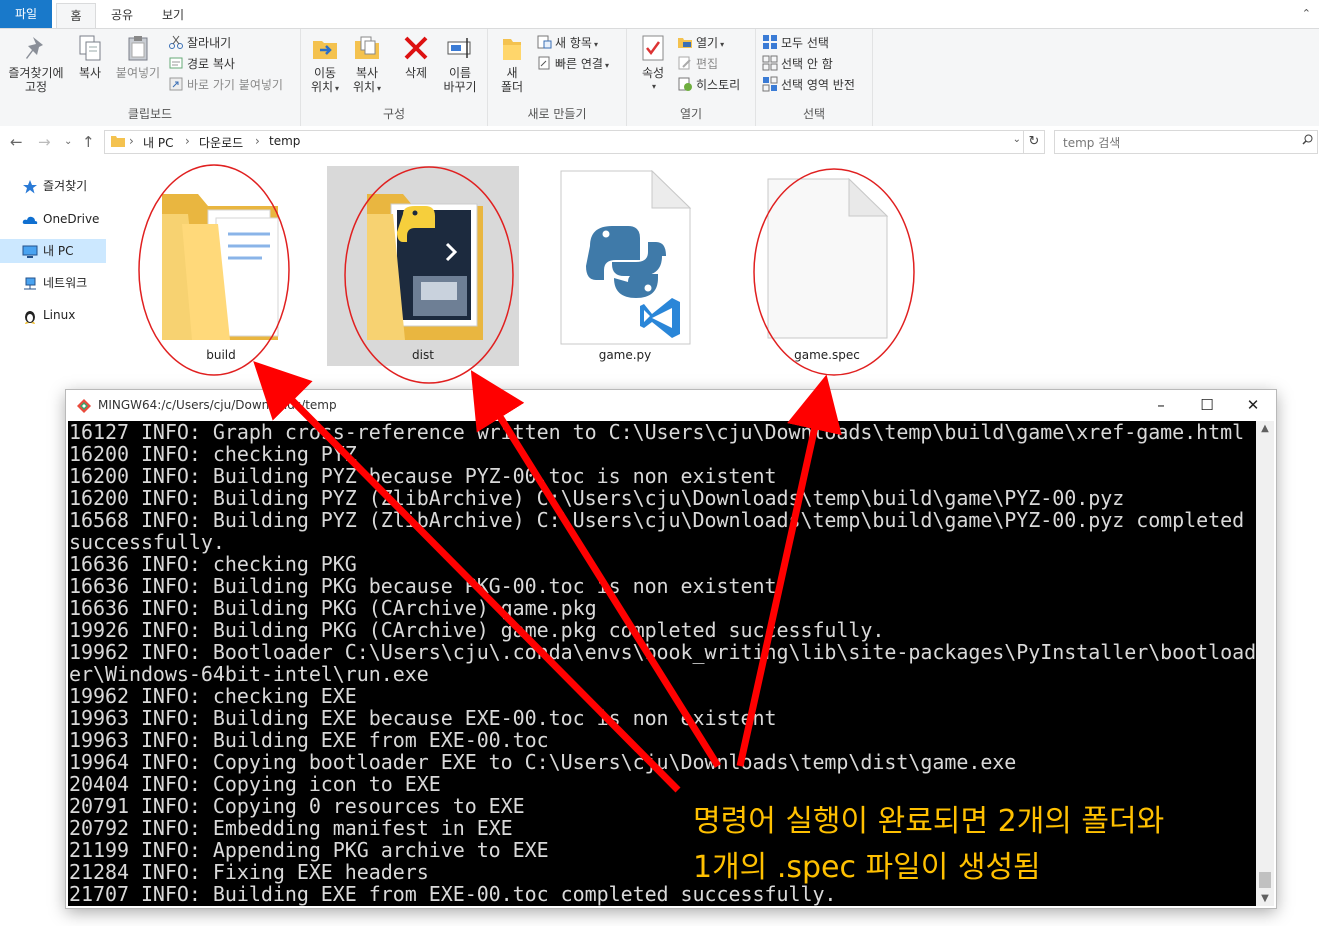 The image size is (1319, 926). What do you see at coordinates (460, 63) in the screenshot?
I see `rename-button: 이름 바꾸기` at bounding box center [460, 63].